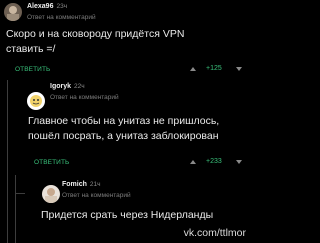 Image resolution: width=320 pixels, height=243 pixels. What do you see at coordinates (127, 215) in the screenshot?
I see `comment-text-line: Придется срать через Нидерланды` at bounding box center [127, 215].